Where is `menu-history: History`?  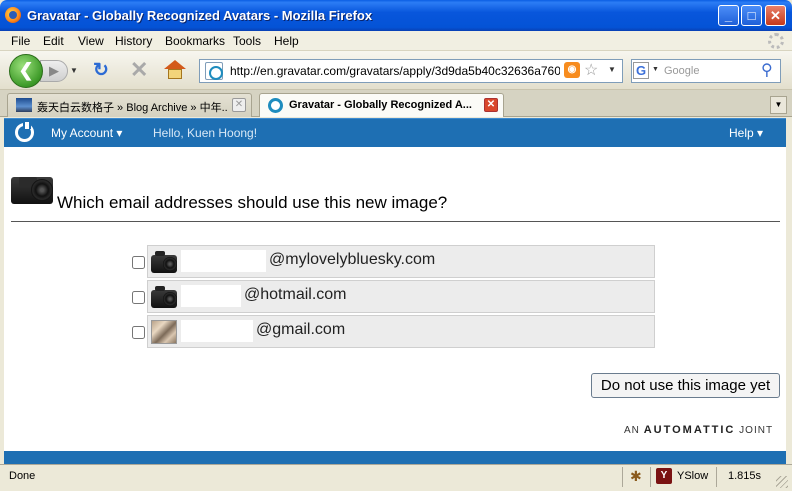 menu-history: History is located at coordinates (133, 41).